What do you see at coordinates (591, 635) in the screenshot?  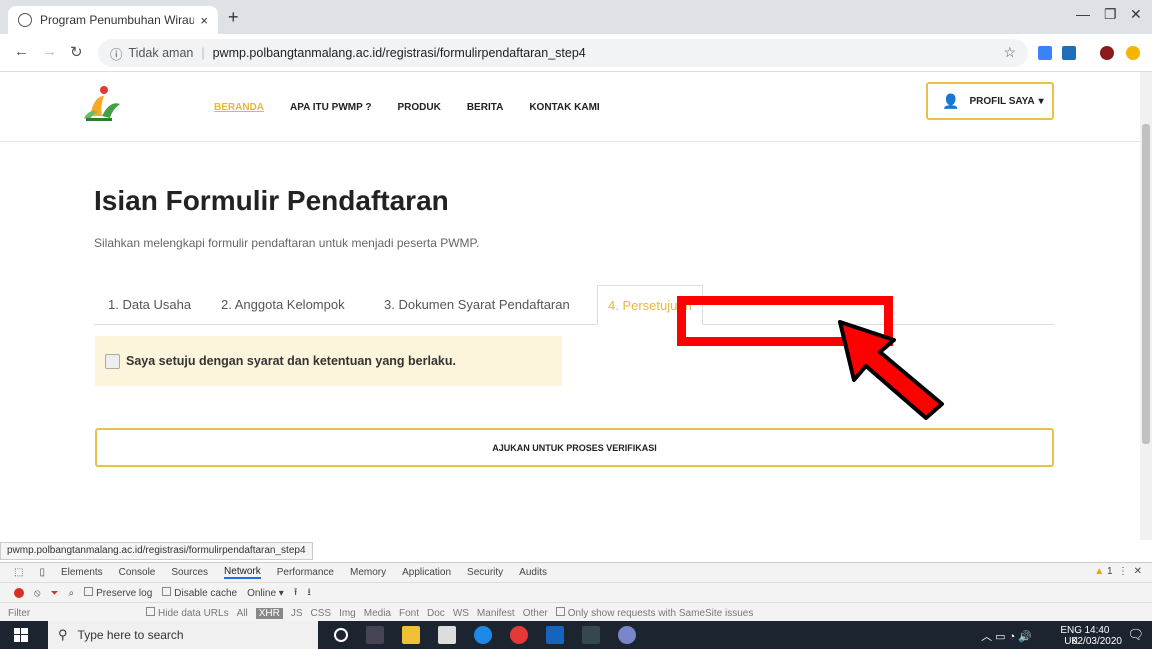 I see `photos-icon` at bounding box center [591, 635].